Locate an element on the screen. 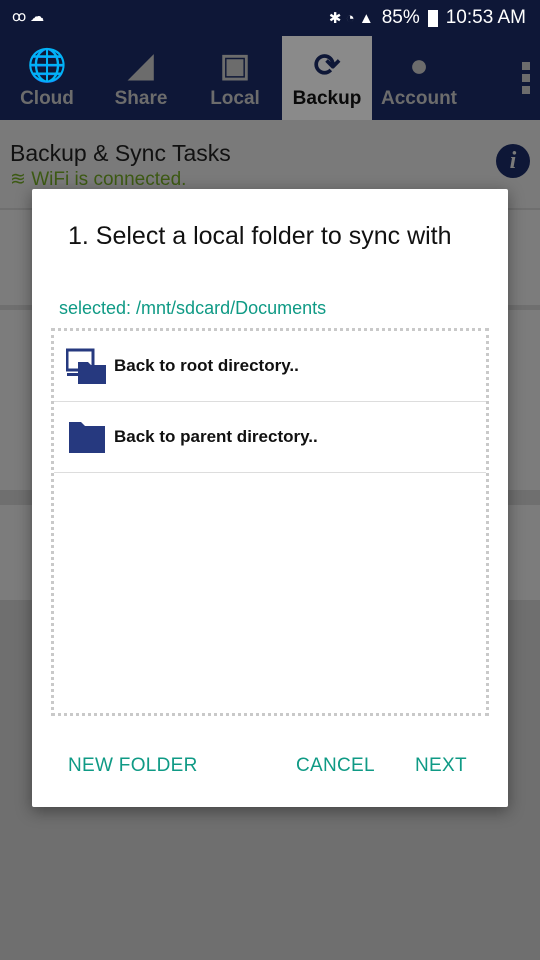 The height and width of the screenshot is (960, 540). person-icon: ● is located at coordinates (419, 65).